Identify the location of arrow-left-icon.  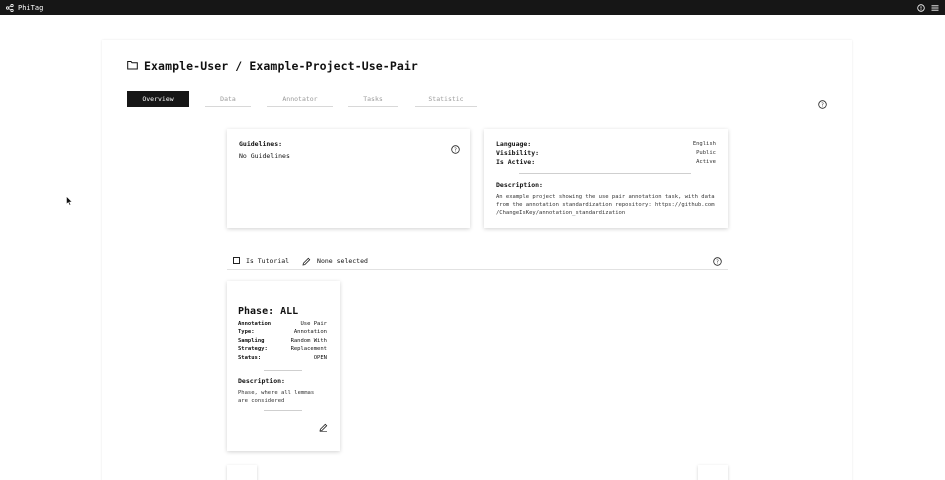
(242, 477).